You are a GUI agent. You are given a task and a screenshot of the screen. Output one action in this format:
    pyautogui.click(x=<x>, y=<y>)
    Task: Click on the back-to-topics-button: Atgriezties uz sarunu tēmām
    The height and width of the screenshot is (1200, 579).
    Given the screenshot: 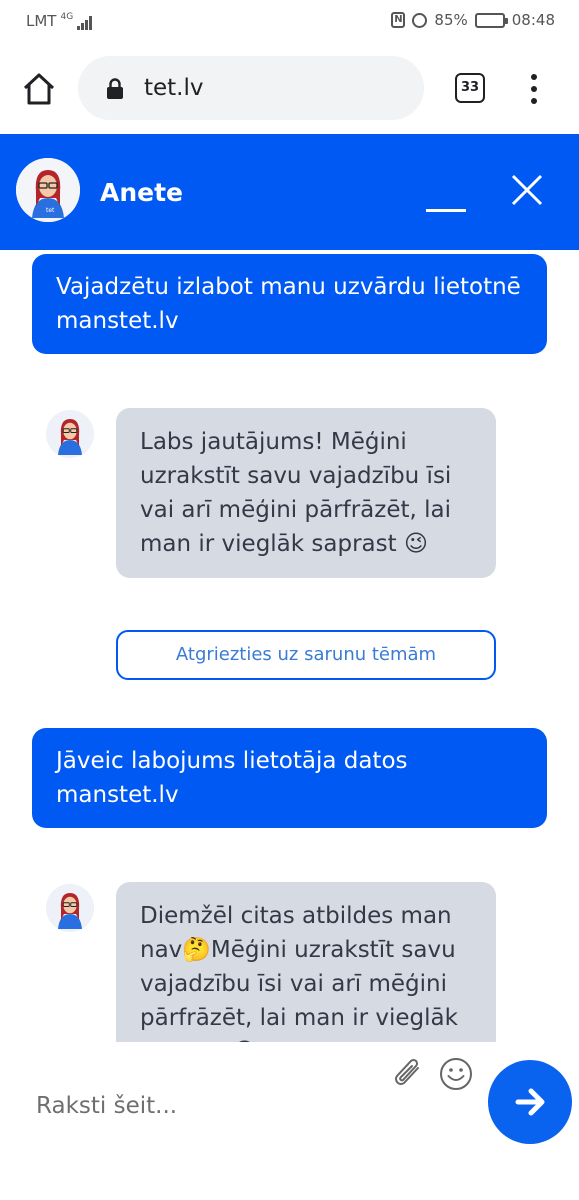 What is the action you would take?
    pyautogui.click(x=306, y=655)
    